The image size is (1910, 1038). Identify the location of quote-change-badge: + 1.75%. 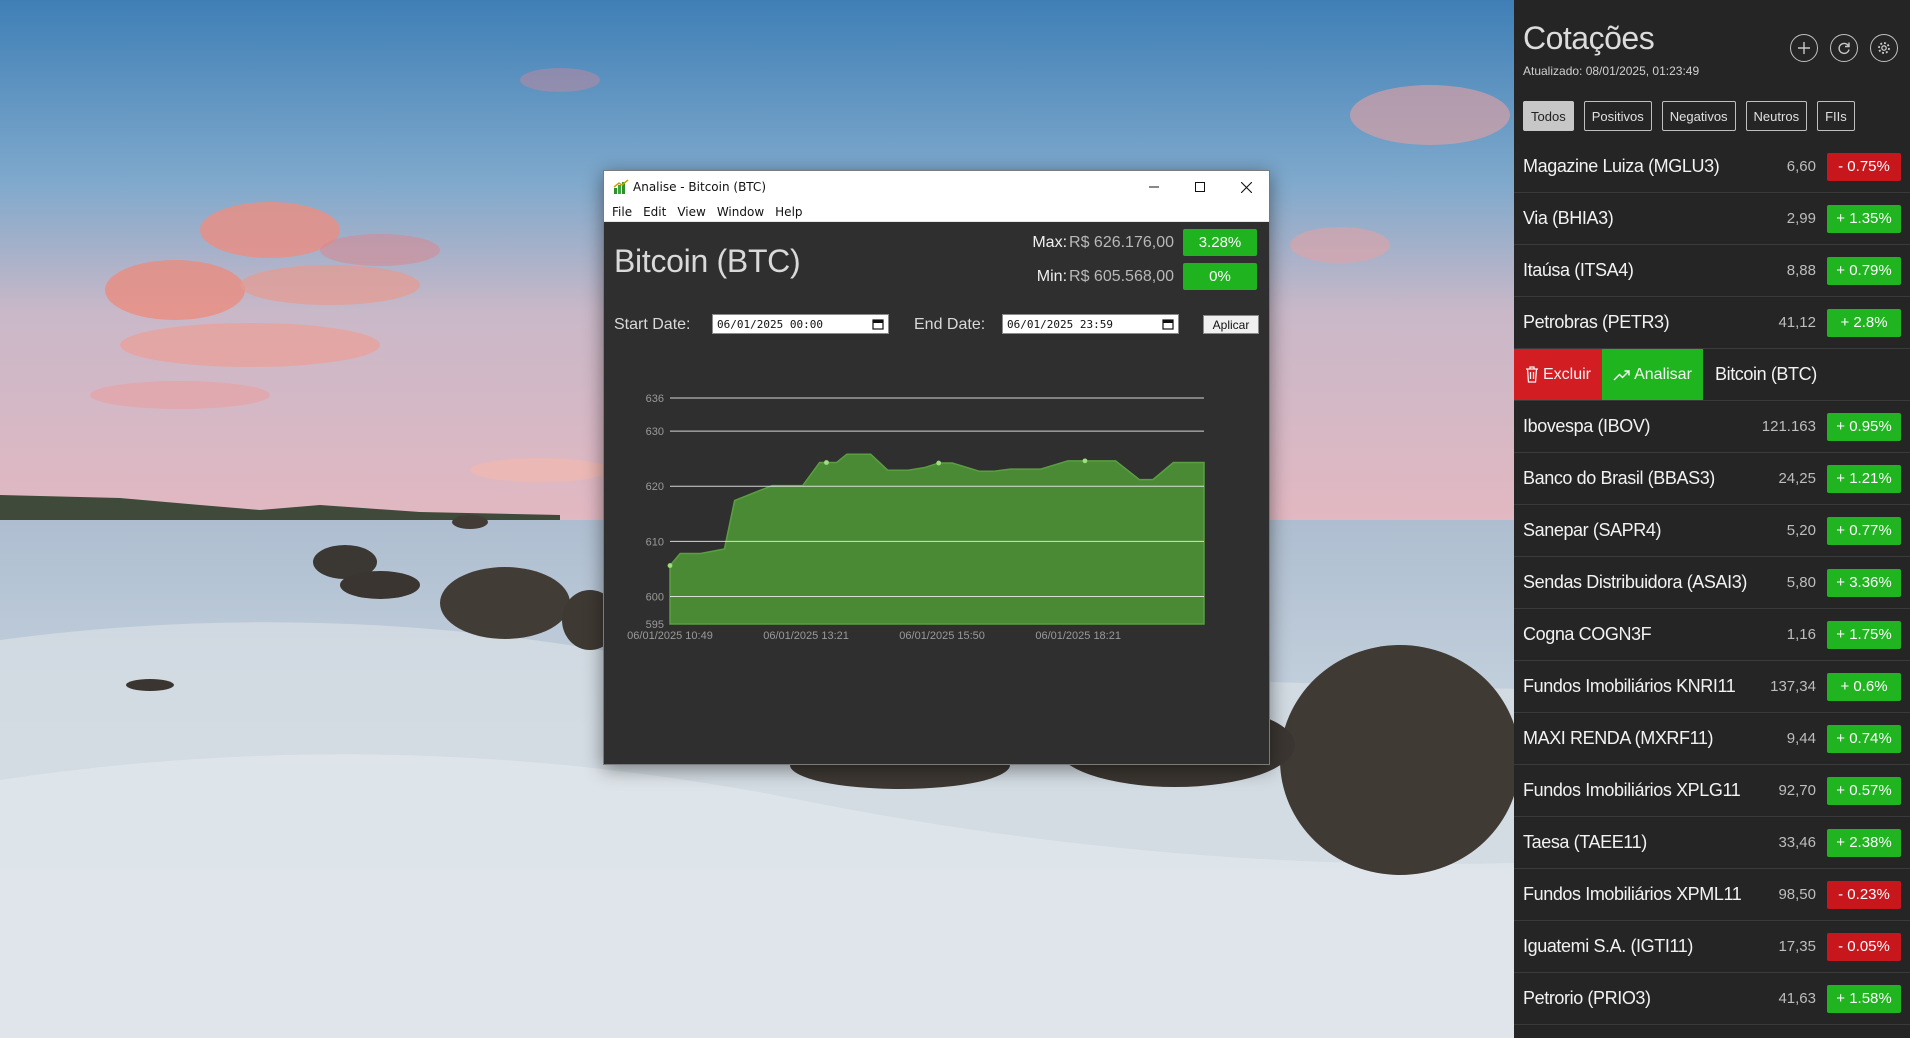
(1864, 634).